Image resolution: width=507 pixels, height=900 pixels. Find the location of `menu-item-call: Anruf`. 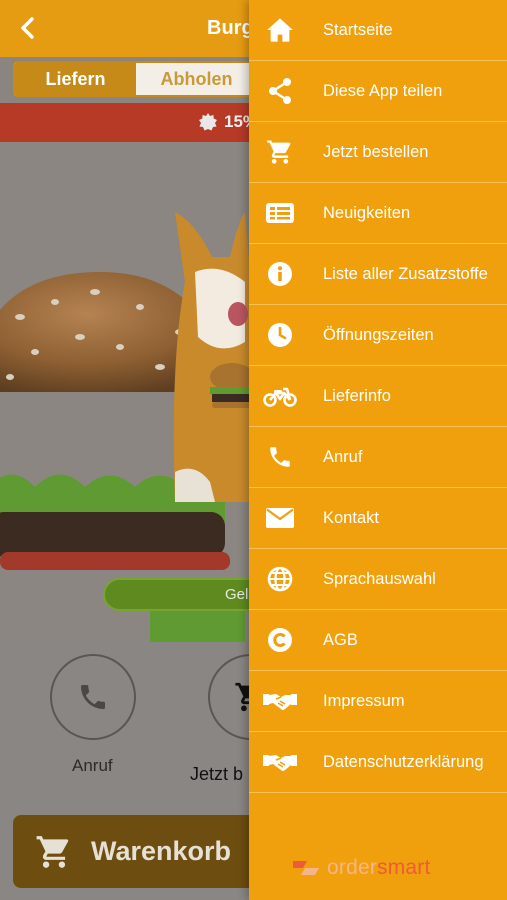

menu-item-call: Anruf is located at coordinates (378, 457).